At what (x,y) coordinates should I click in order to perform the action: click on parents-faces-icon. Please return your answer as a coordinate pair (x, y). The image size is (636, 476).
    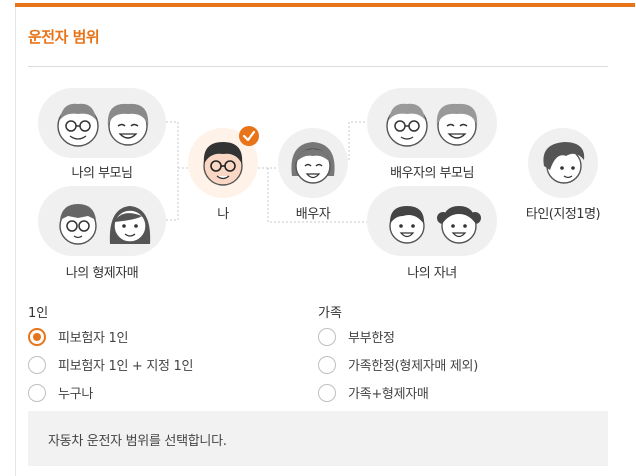
    Looking at the image, I should click on (103, 125).